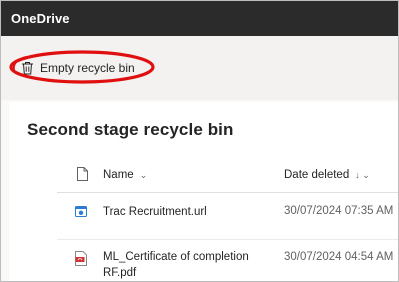  I want to click on empty-recycle-bin-label: Empty recycle bin, so click(87, 68).